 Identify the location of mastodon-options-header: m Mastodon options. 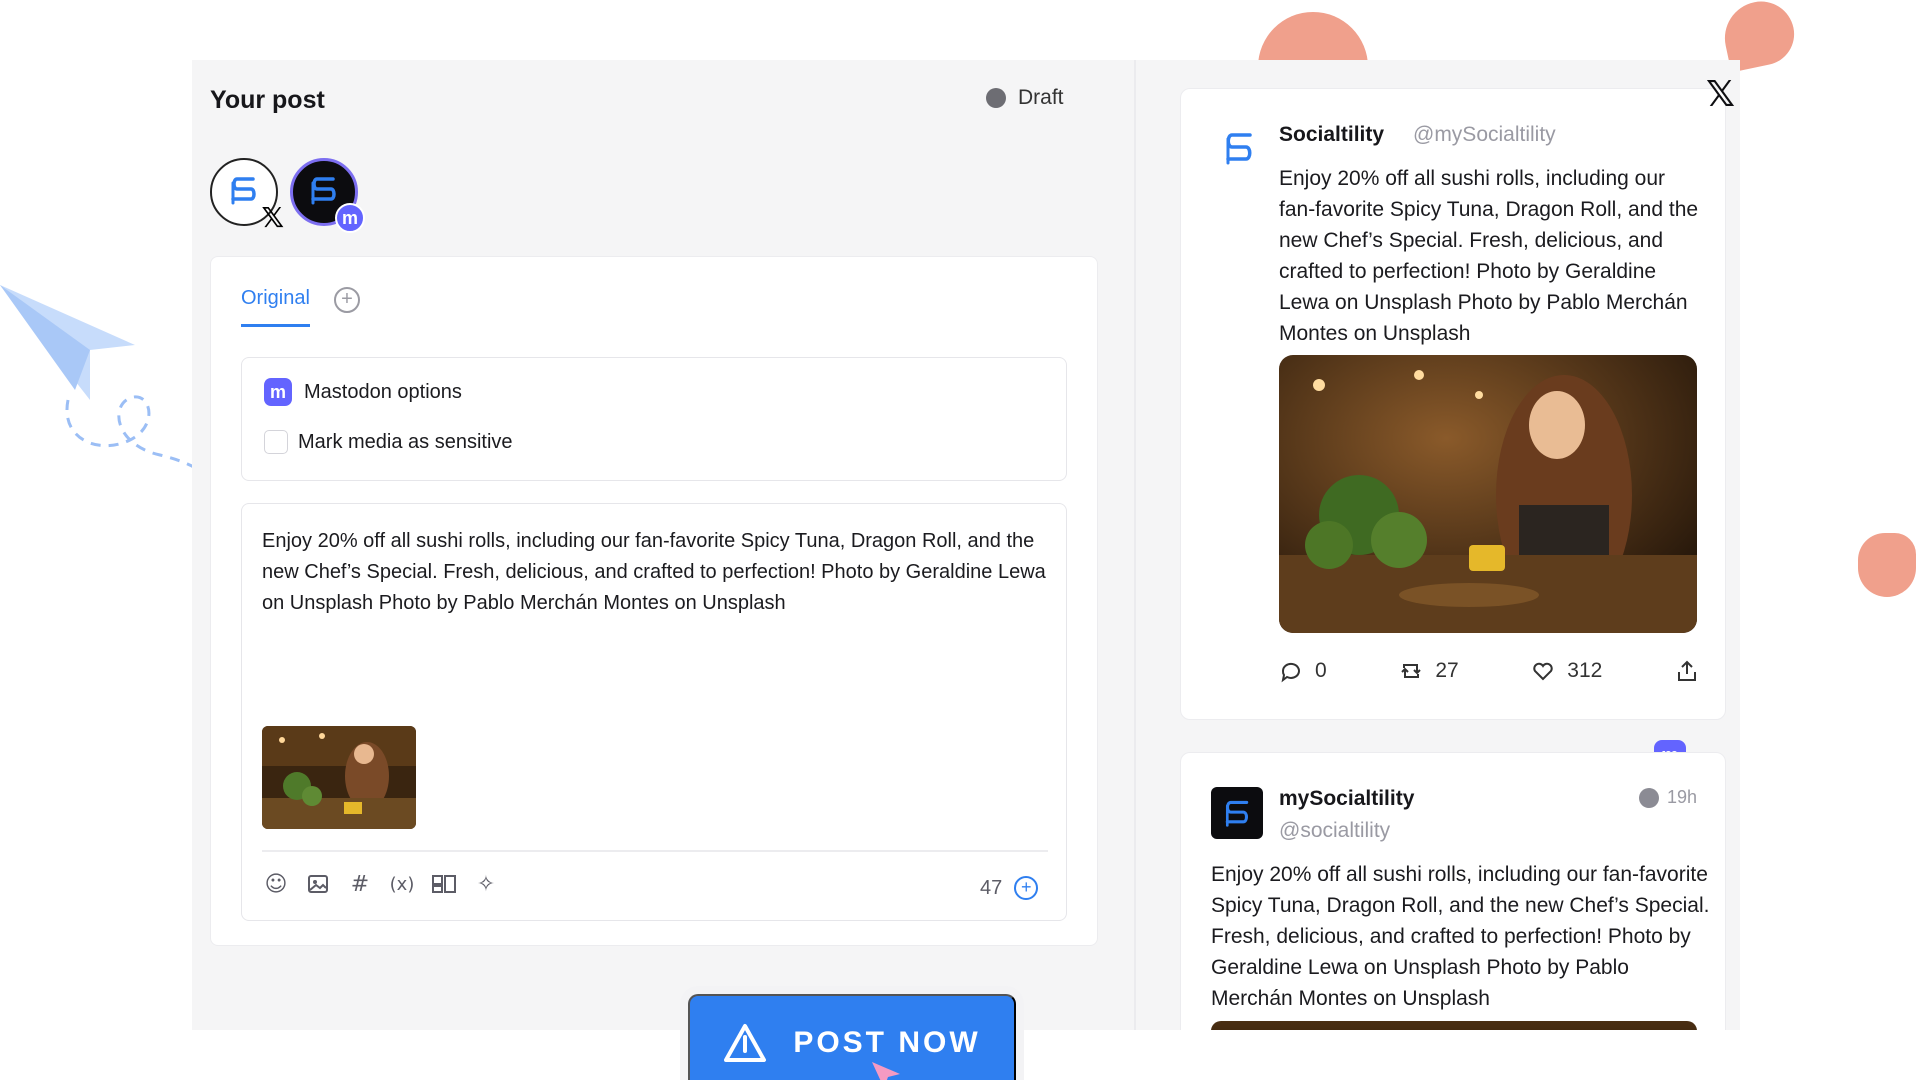
(363, 392).